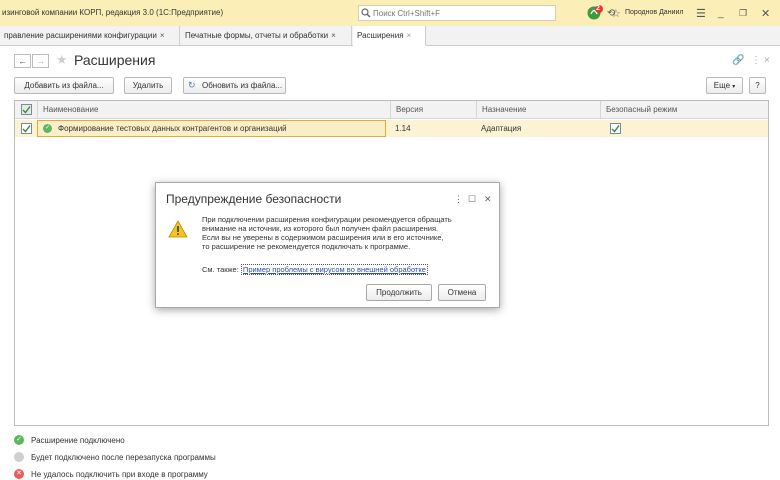 The height and width of the screenshot is (480, 780). I want to click on dialog-close-icon: ✕, so click(488, 199).